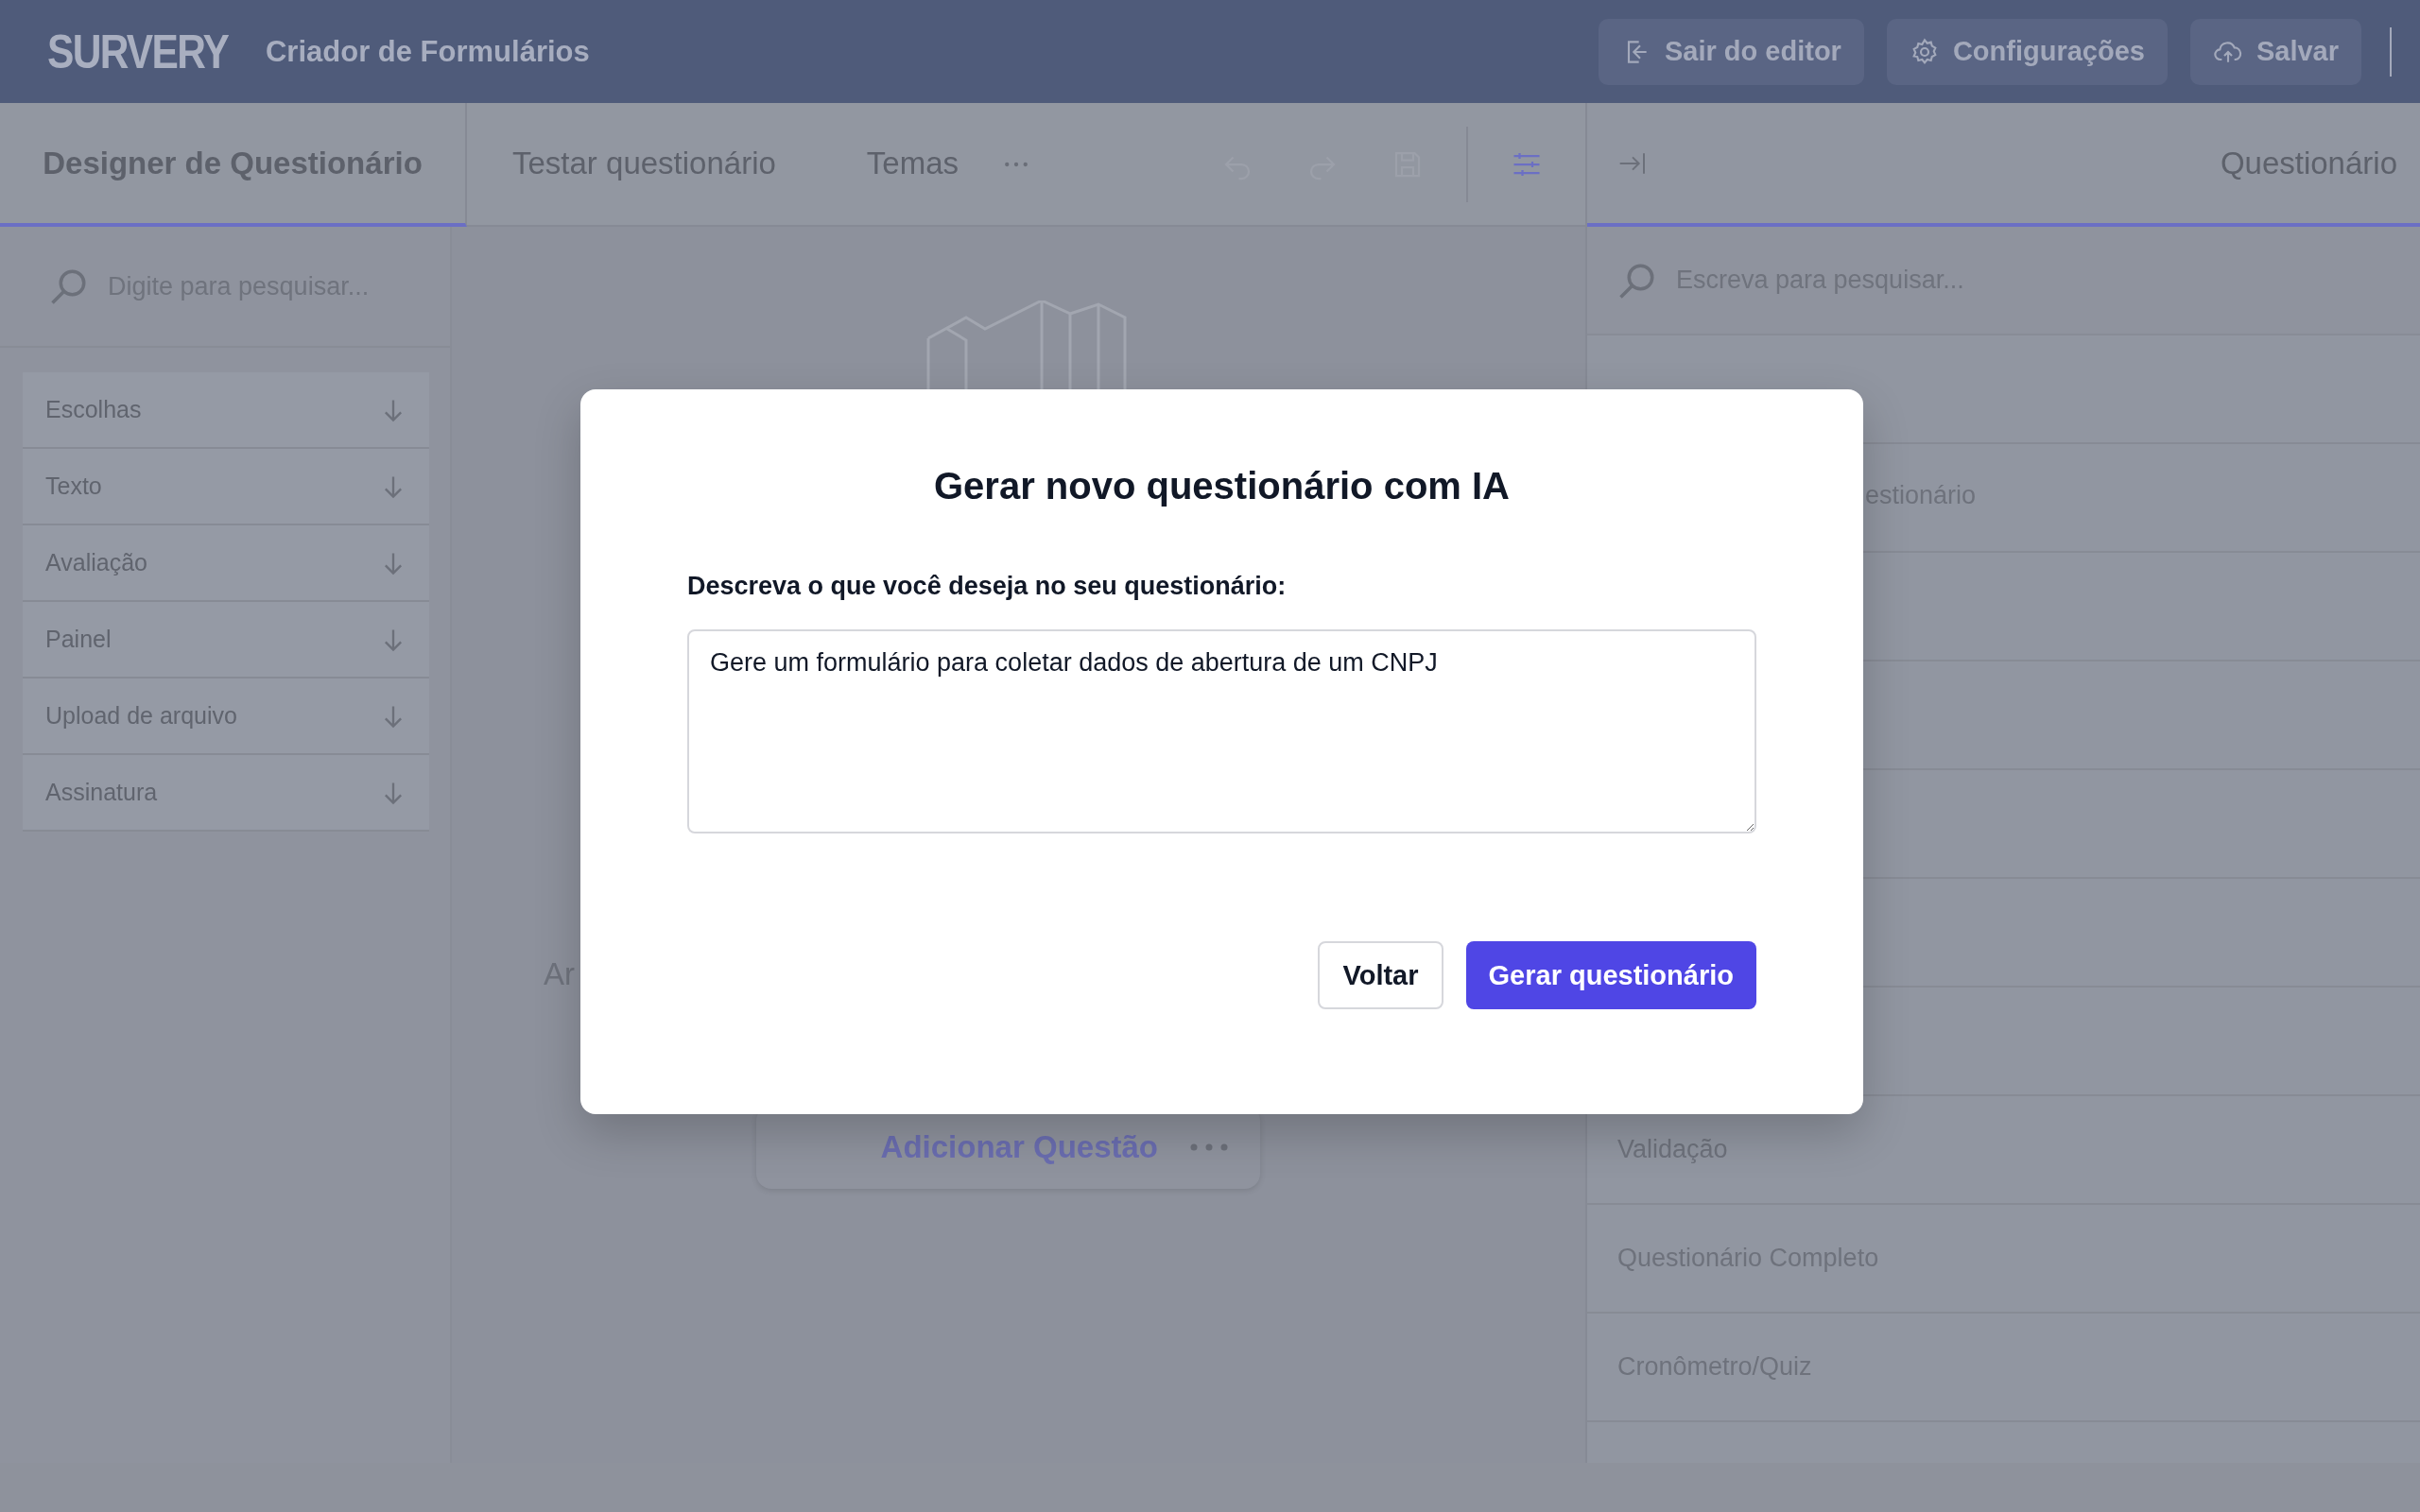 This screenshot has width=2420, height=1512. What do you see at coordinates (138, 51) in the screenshot?
I see `logo: SURVERY` at bounding box center [138, 51].